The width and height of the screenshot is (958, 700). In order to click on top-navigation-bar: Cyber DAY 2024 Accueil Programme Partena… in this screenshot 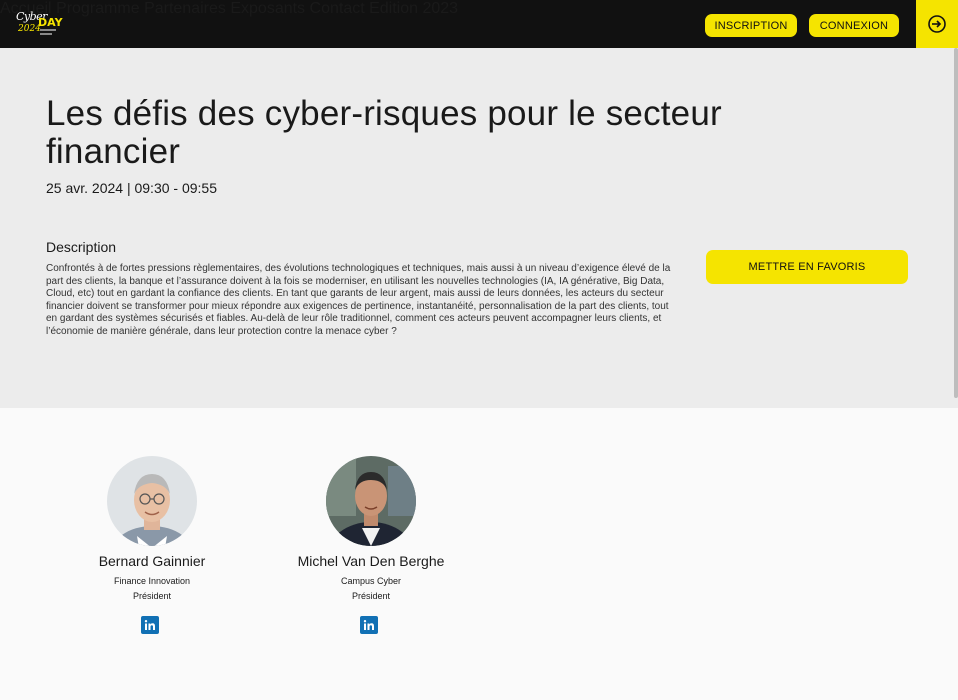, I will do `click(479, 24)`.